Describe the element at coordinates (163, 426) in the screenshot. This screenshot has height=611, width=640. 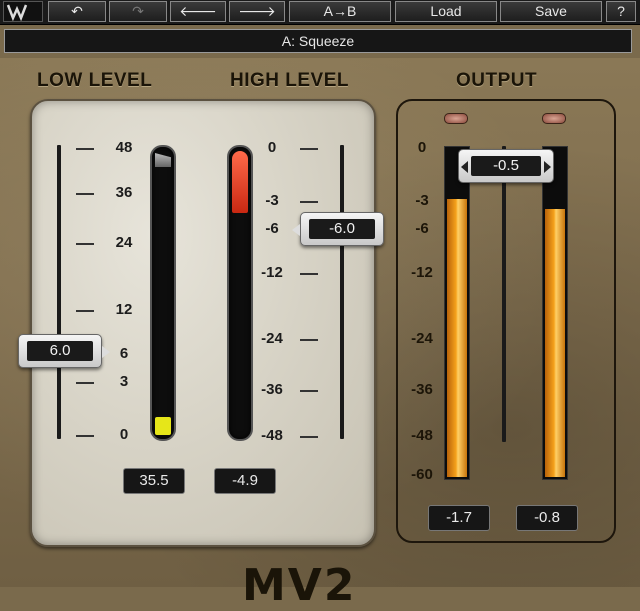
I see `low-level-meter-fill` at that location.